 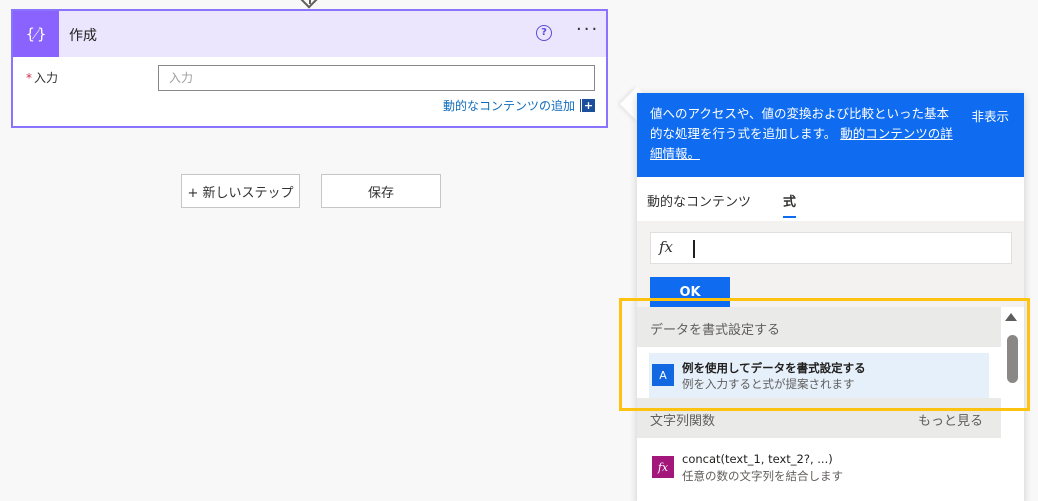 I want to click on expression-input: fx, so click(x=831, y=248).